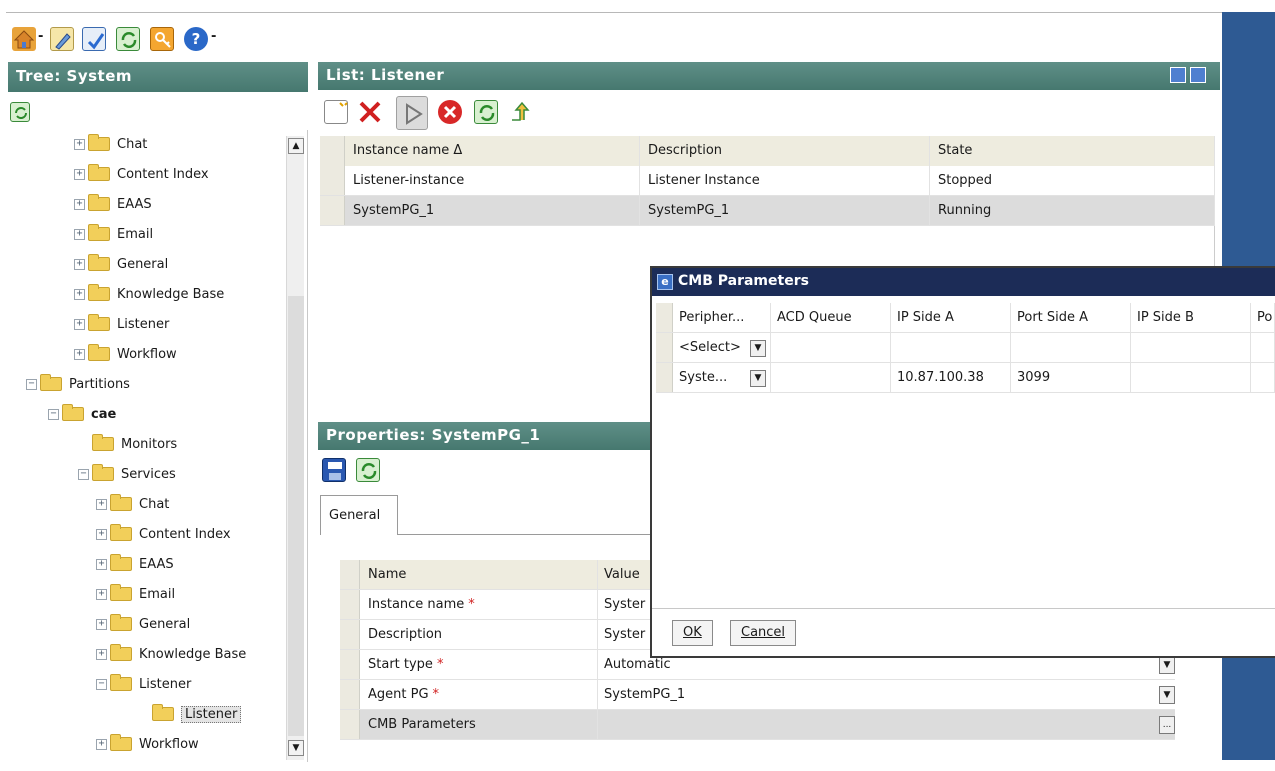 The height and width of the screenshot is (771, 1275). I want to click on column-header: Po, so click(1263, 317).